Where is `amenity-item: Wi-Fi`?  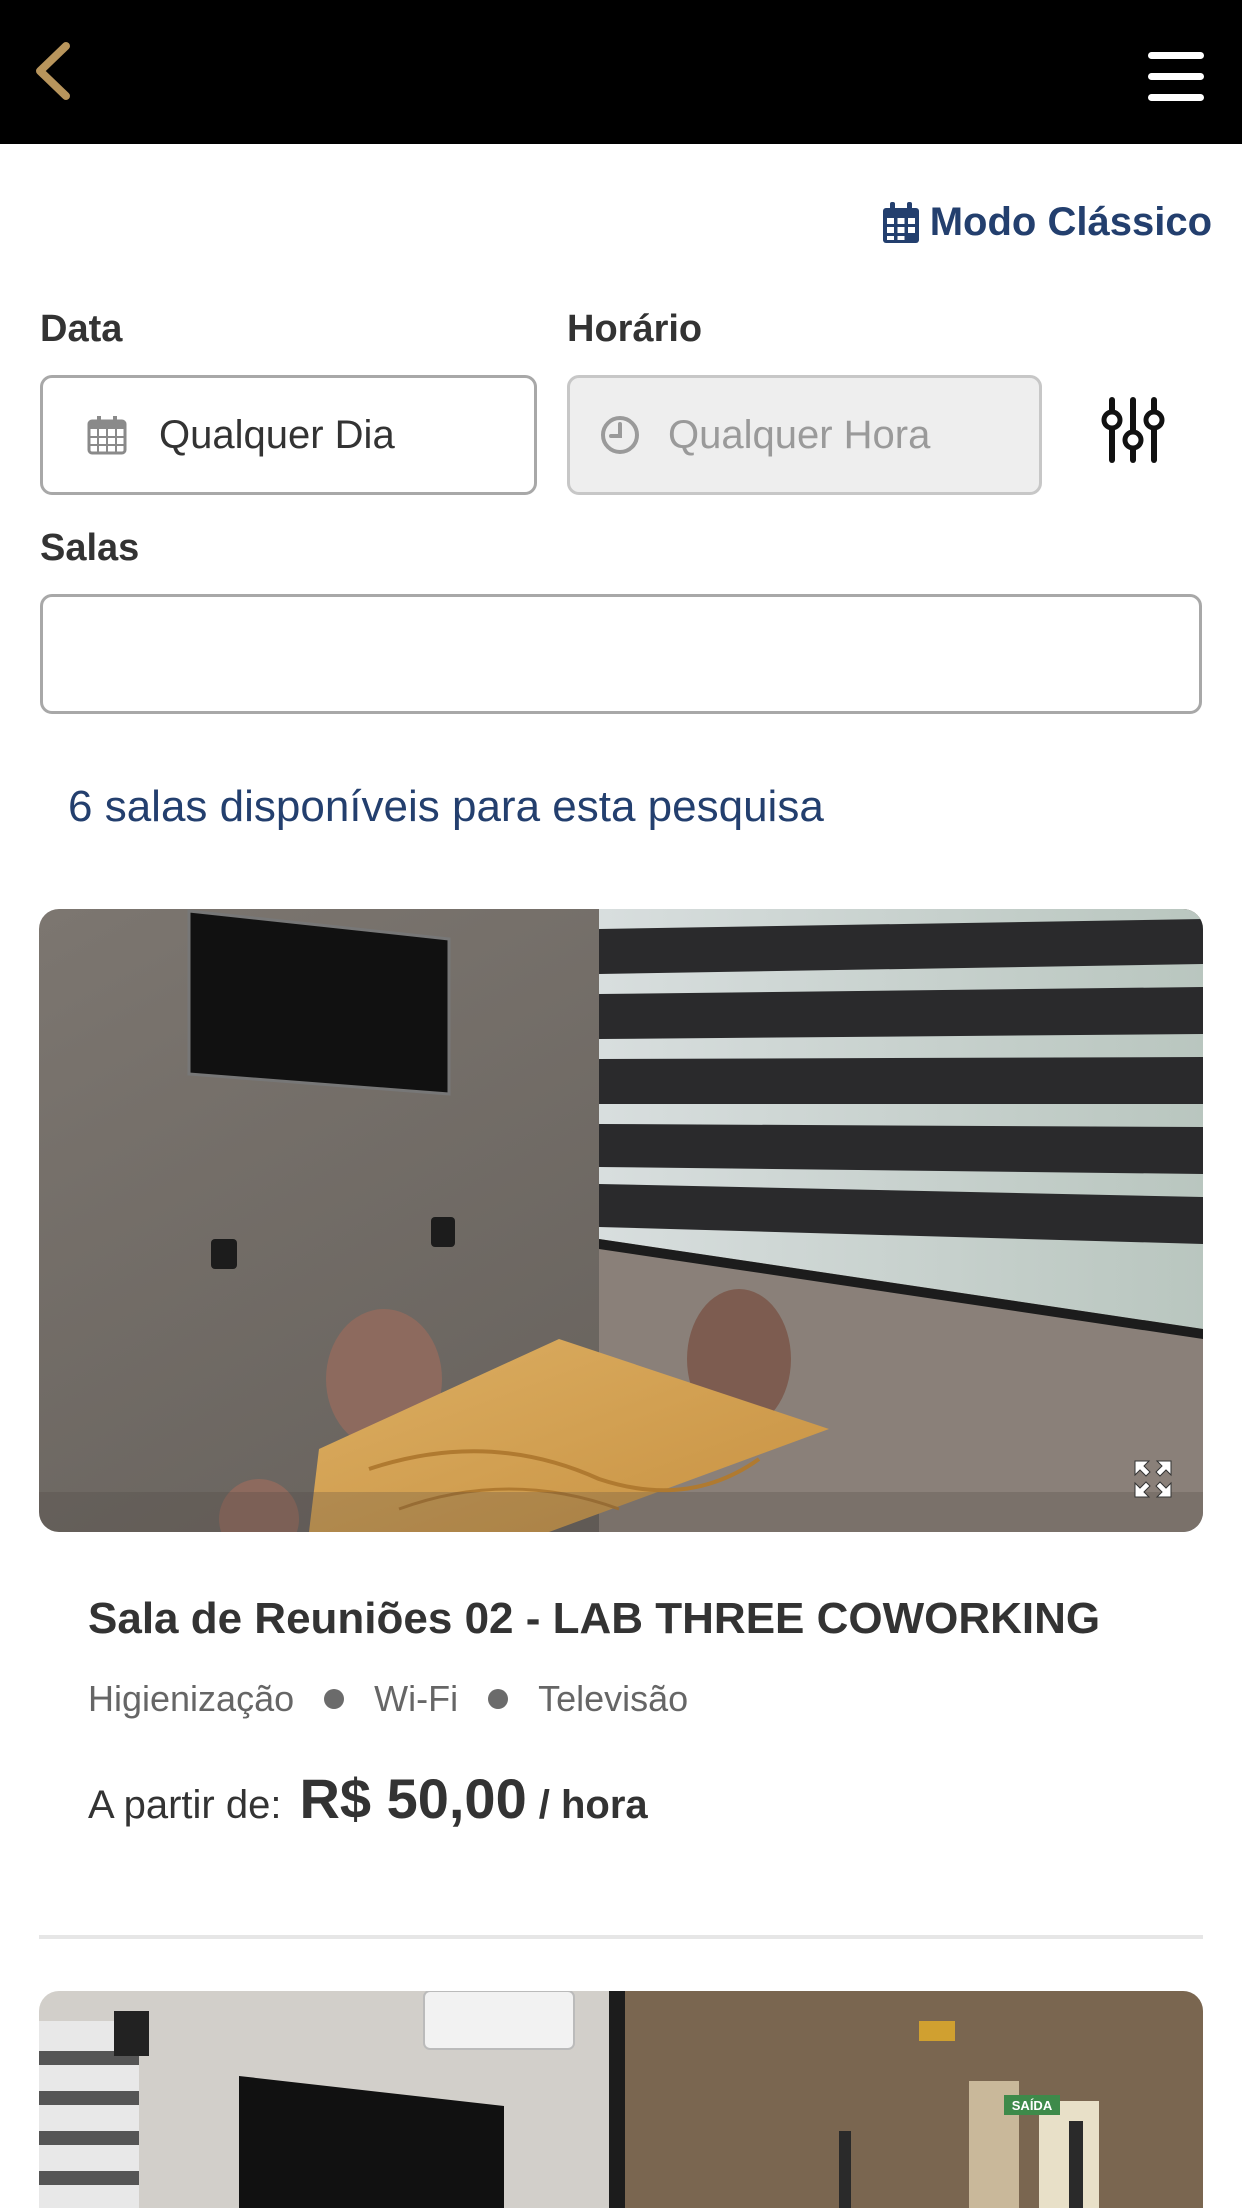
amenity-item: Wi-Fi is located at coordinates (416, 1698).